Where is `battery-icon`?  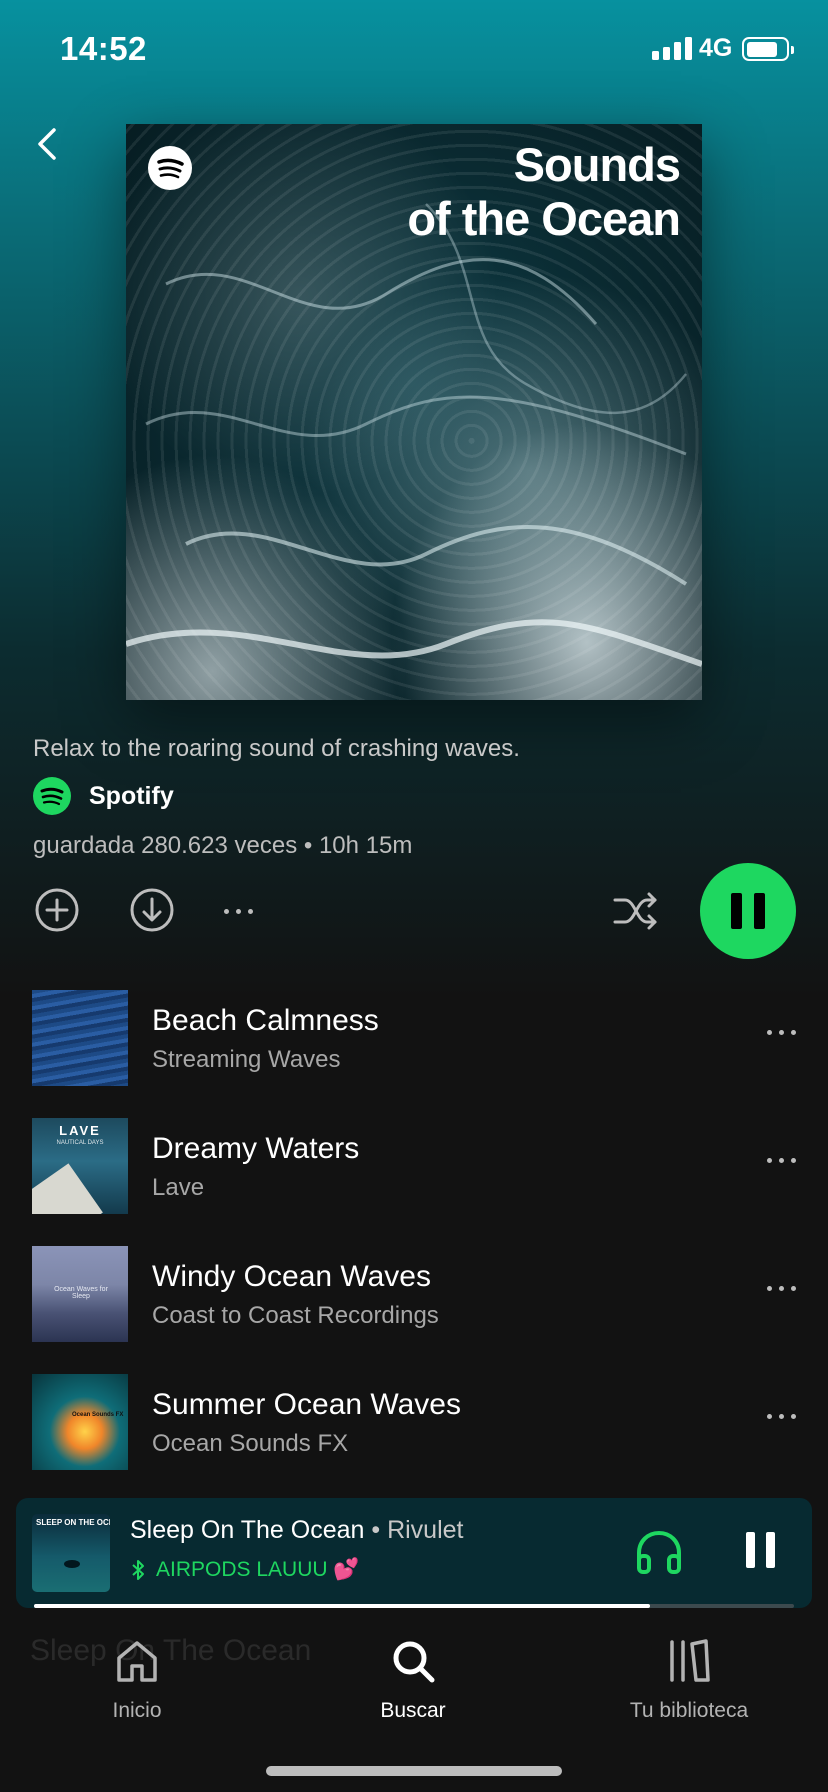 battery-icon is located at coordinates (768, 49).